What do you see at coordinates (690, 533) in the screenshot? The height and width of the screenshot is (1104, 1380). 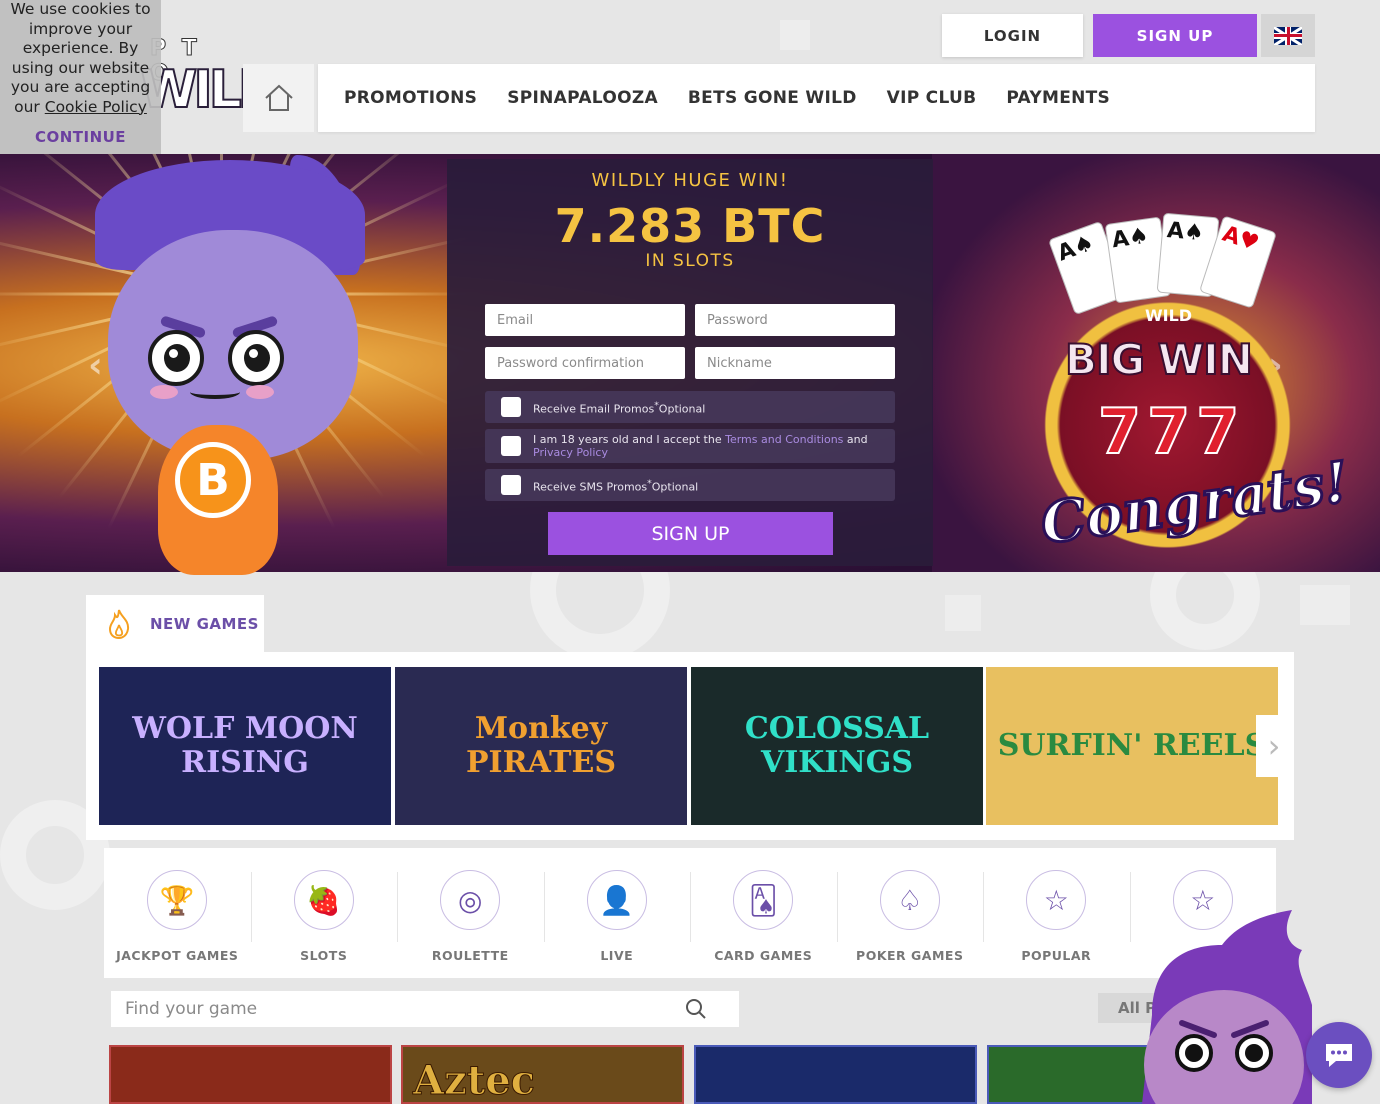 I see `form-signup-button: SIGN UP` at bounding box center [690, 533].